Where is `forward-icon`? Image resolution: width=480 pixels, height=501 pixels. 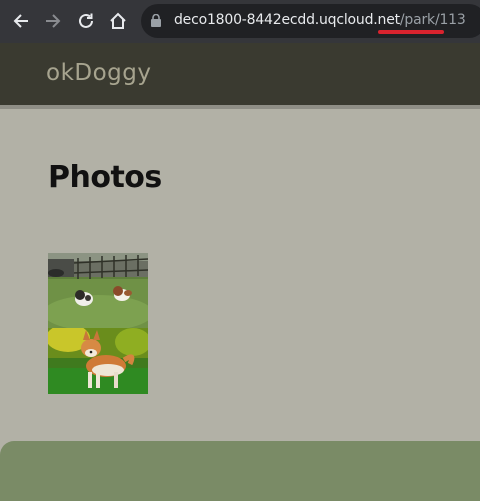
forward-icon is located at coordinates (53, 21).